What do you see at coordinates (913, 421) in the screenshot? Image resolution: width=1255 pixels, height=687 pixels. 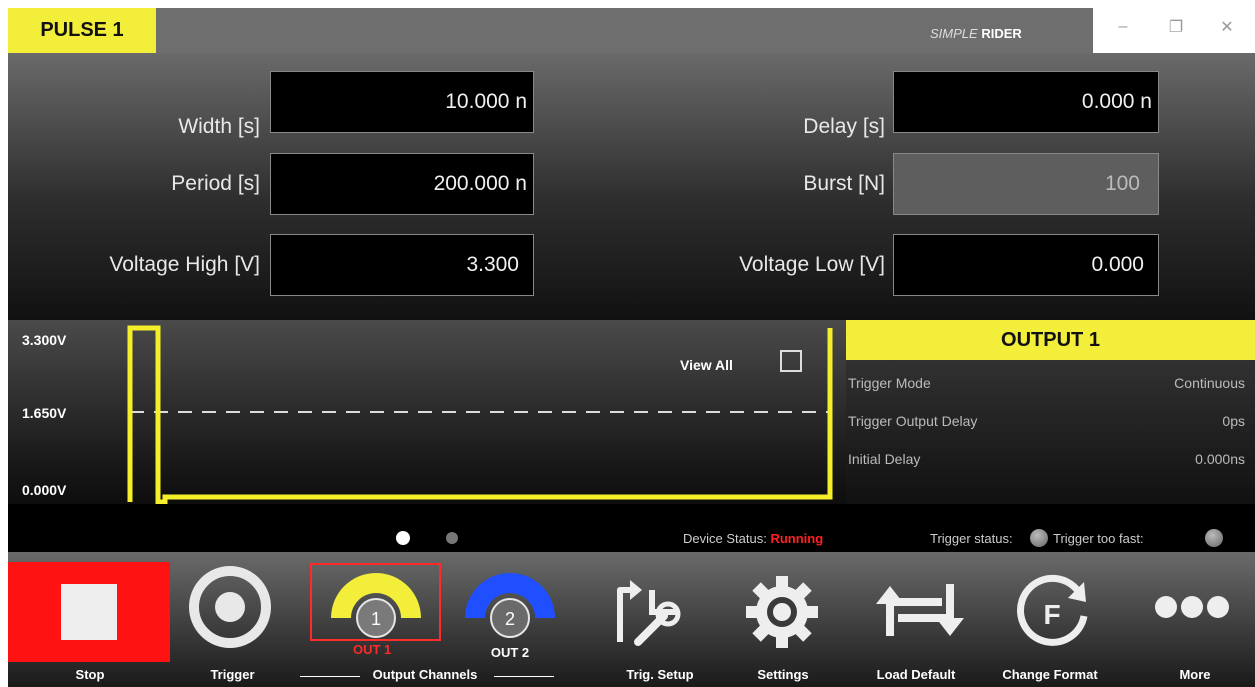 I see `trigger-output-delay-label: Trigger Output Delay` at bounding box center [913, 421].